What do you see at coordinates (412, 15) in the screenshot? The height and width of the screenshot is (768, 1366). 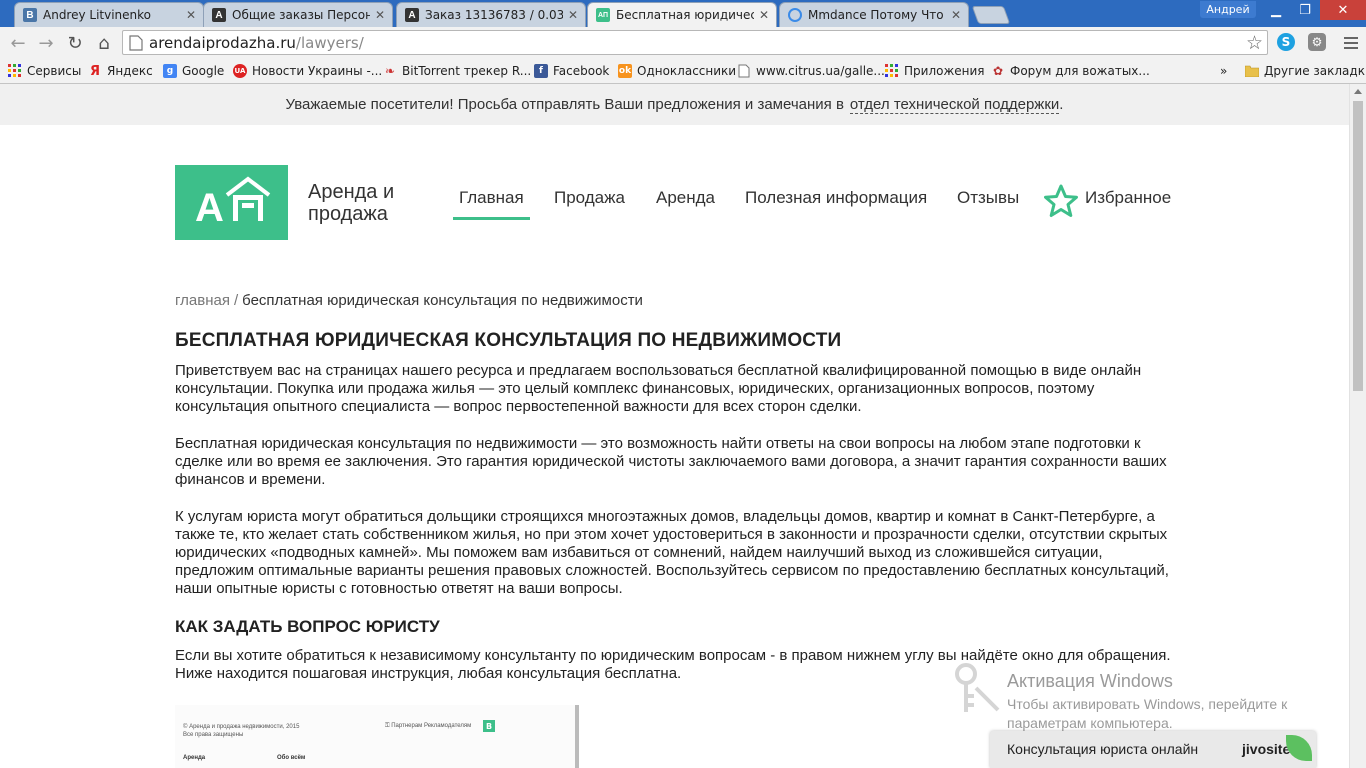 I see `site-a-icon: A` at bounding box center [412, 15].